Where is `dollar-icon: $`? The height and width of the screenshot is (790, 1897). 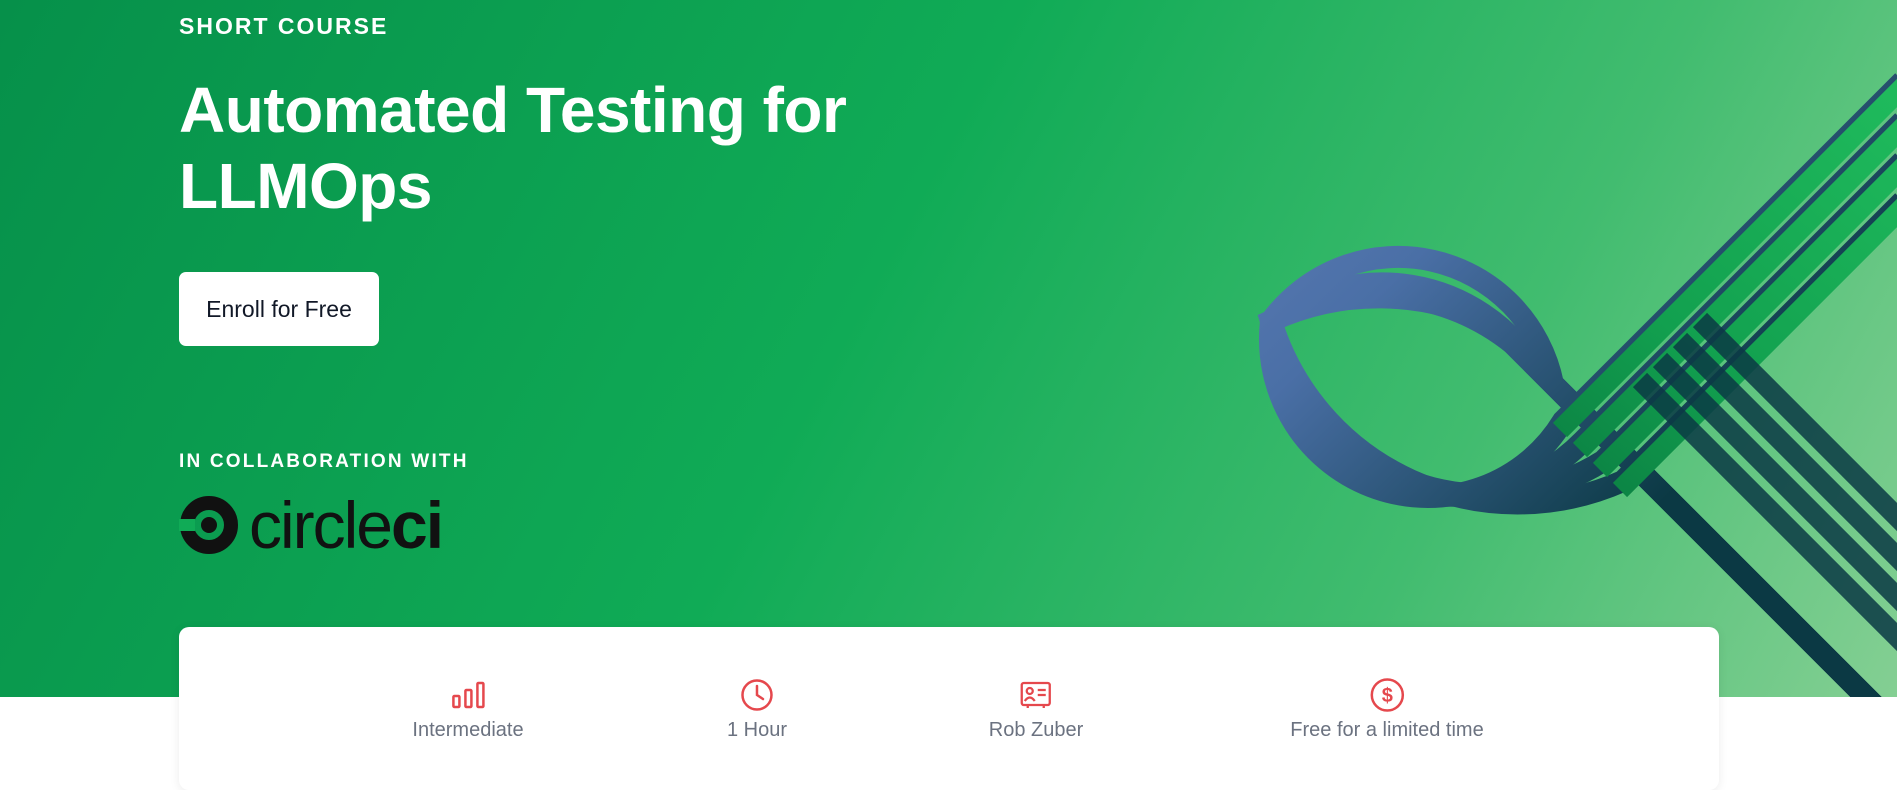
dollar-icon: $ is located at coordinates (1387, 695).